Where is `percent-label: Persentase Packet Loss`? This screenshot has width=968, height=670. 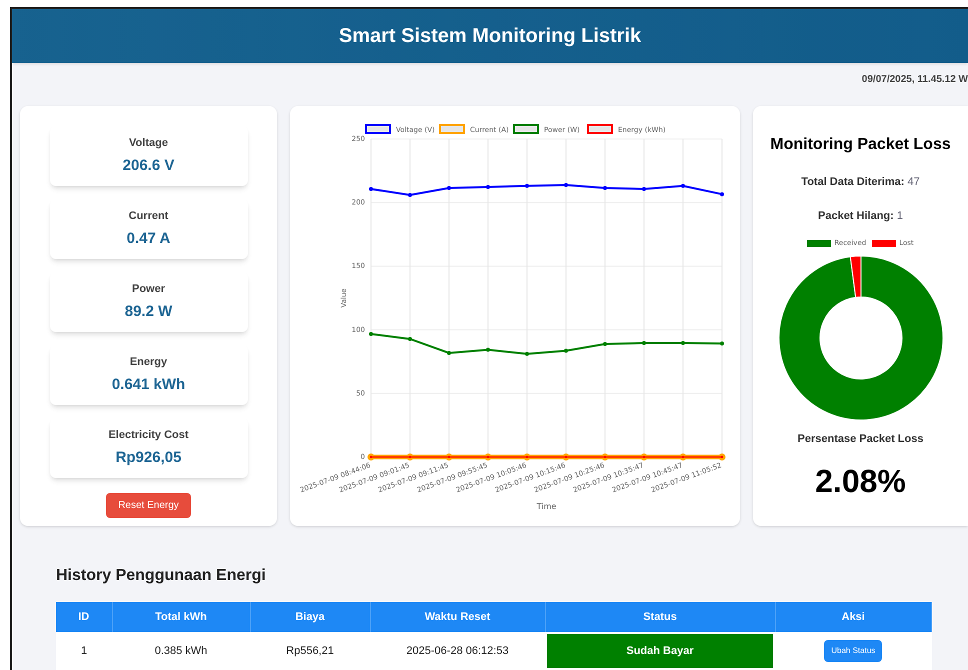 percent-label: Persentase Packet Loss is located at coordinates (861, 439).